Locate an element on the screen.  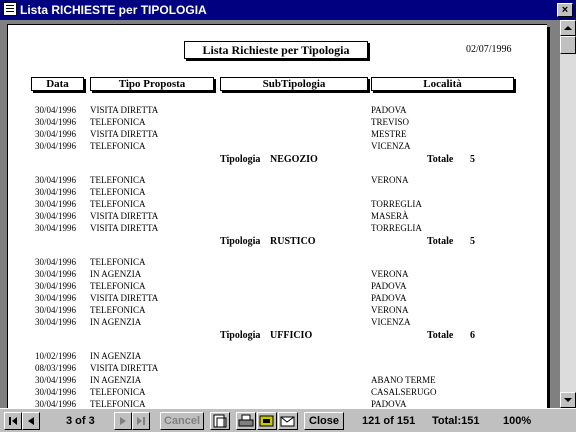
summary-tipologia: UFFICIO is located at coordinates (291, 335).